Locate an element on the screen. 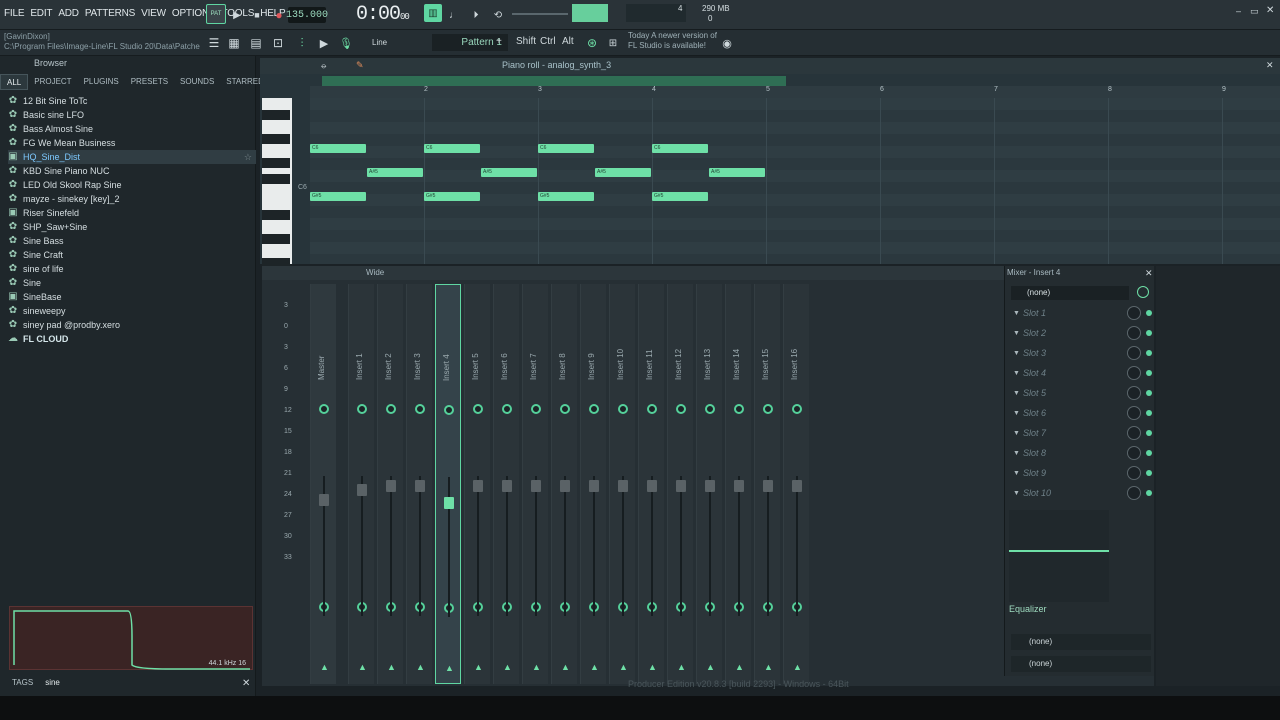 The image size is (1280, 720). menu-view: VIEW is located at coordinates (153, 13).